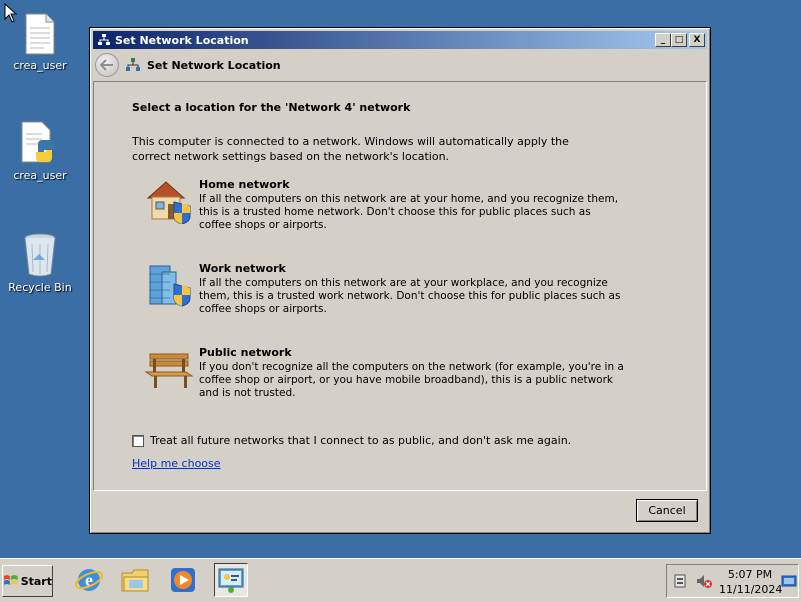  I want to click on windows-explorer-icon, so click(135, 580).